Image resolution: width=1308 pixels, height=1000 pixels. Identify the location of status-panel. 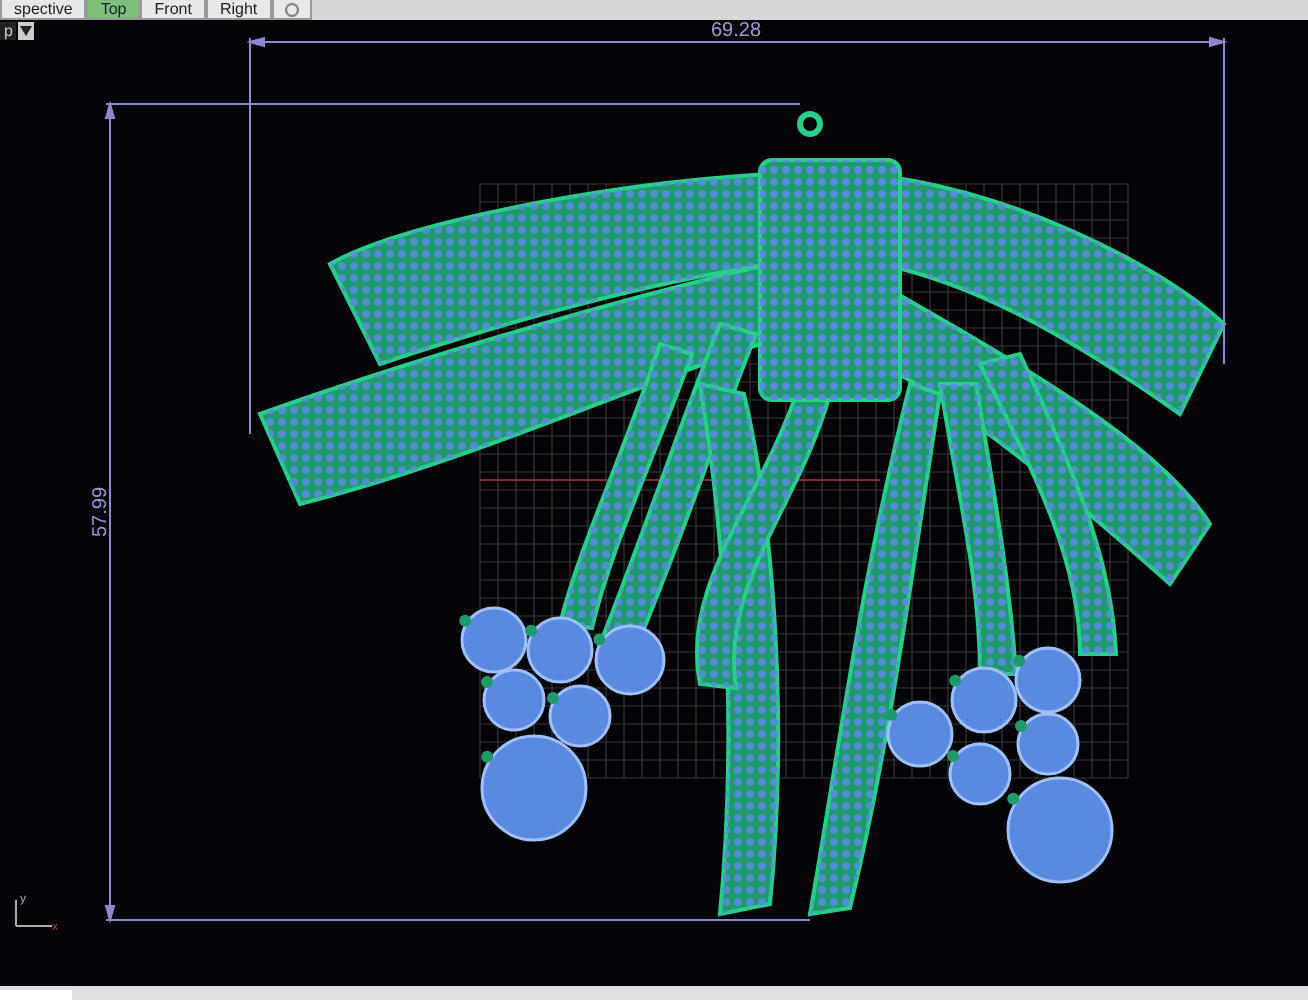
(36, 995).